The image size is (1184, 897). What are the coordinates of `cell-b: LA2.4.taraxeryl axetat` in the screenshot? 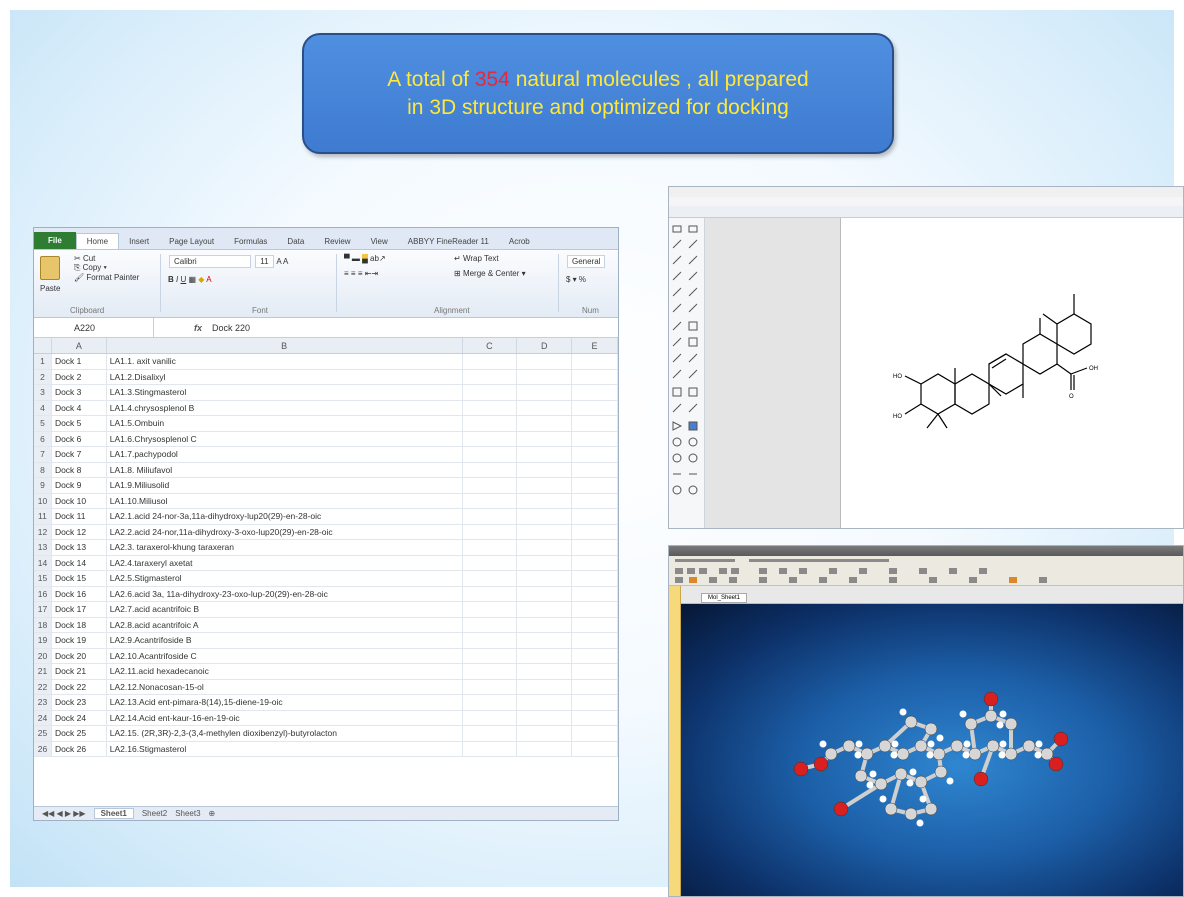 It's located at (285, 562).